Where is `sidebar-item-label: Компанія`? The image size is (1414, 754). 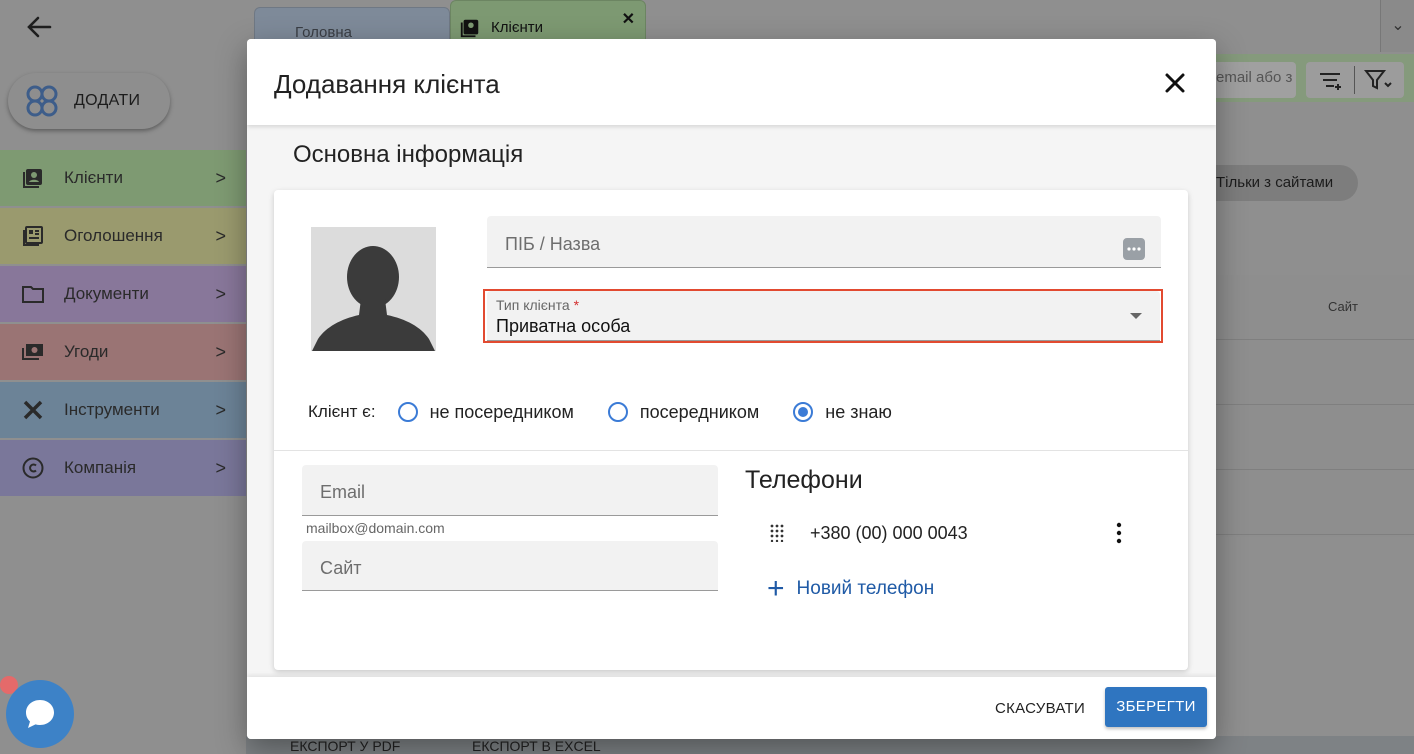
sidebar-item-label: Компанія is located at coordinates (100, 467).